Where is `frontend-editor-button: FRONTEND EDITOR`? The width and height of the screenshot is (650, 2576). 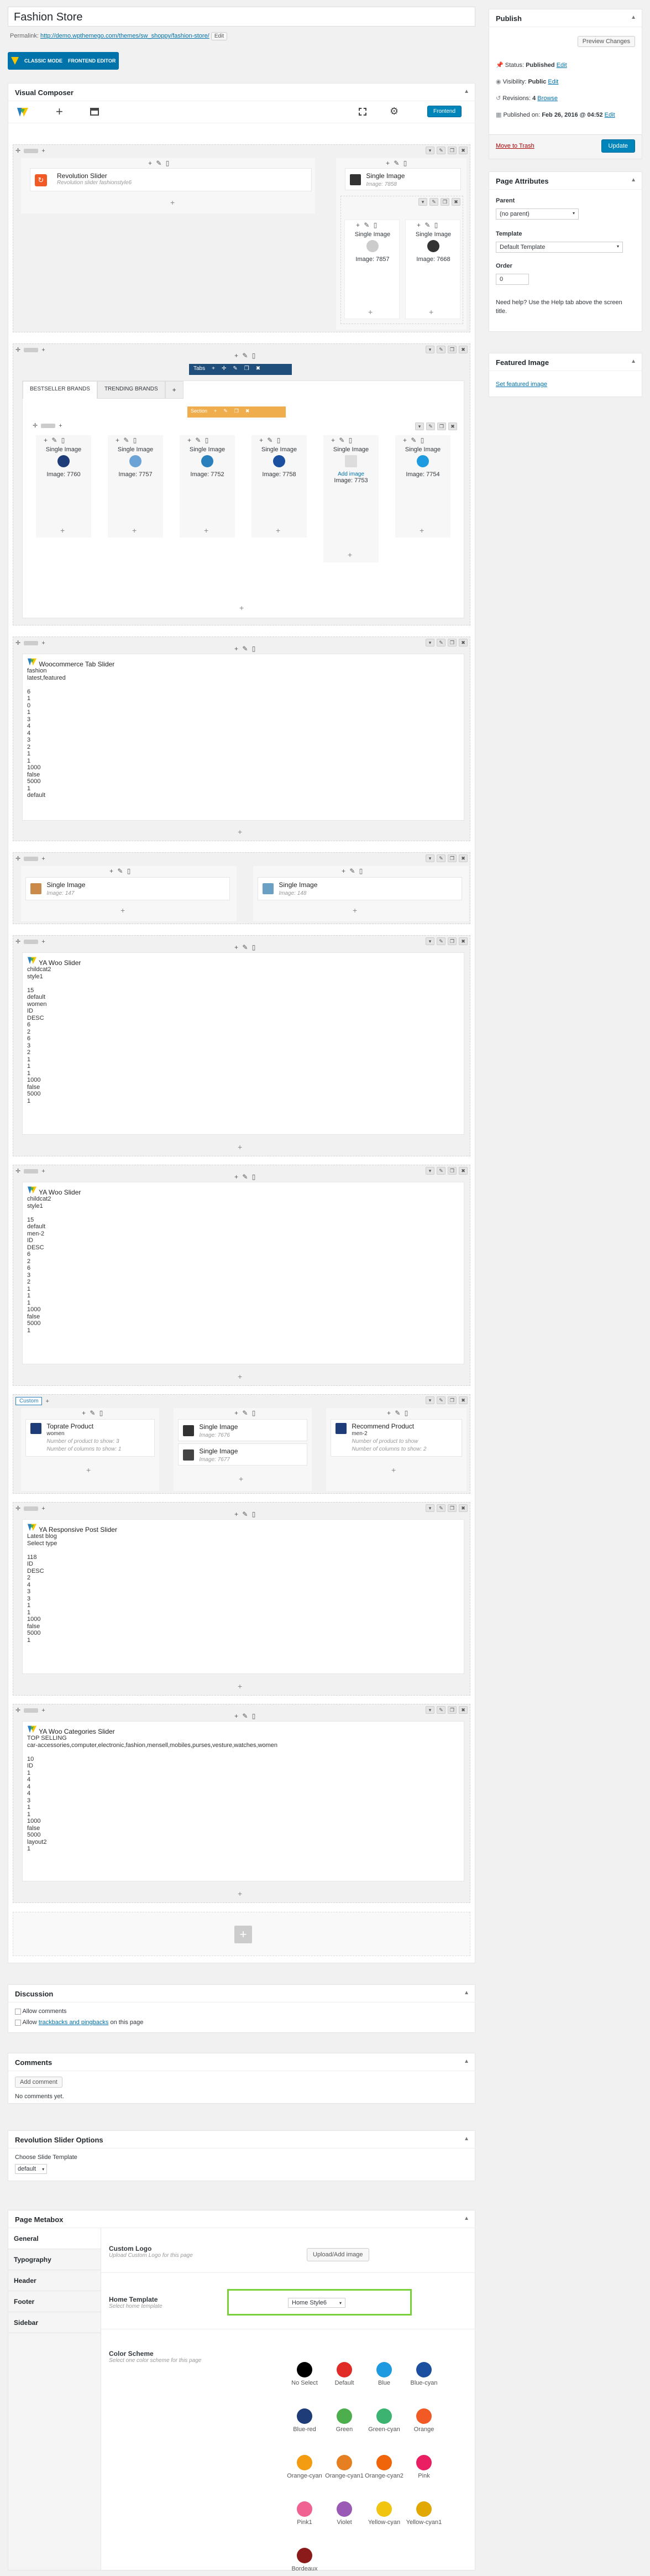
frontend-editor-button: FRONTEND EDITOR is located at coordinates (92, 61).